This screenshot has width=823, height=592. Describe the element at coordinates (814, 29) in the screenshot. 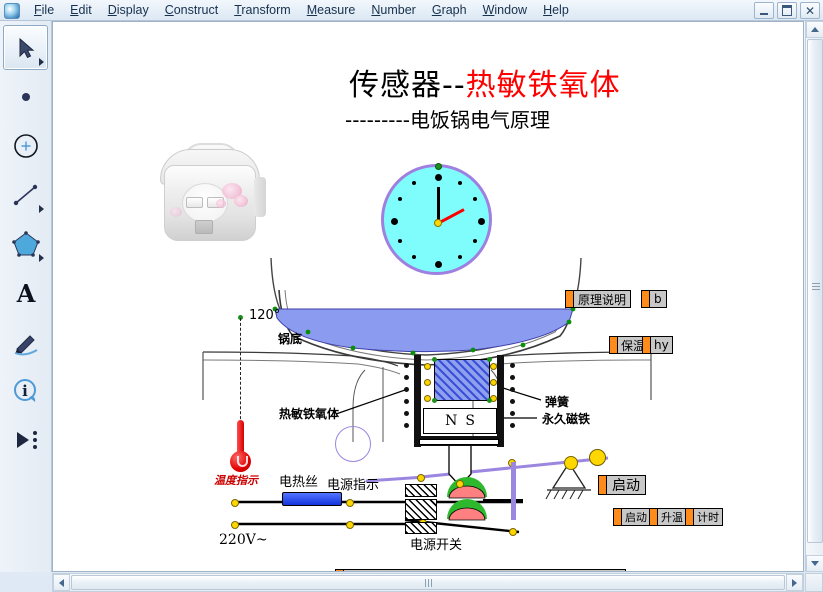

I see `scroll-up-button` at that location.